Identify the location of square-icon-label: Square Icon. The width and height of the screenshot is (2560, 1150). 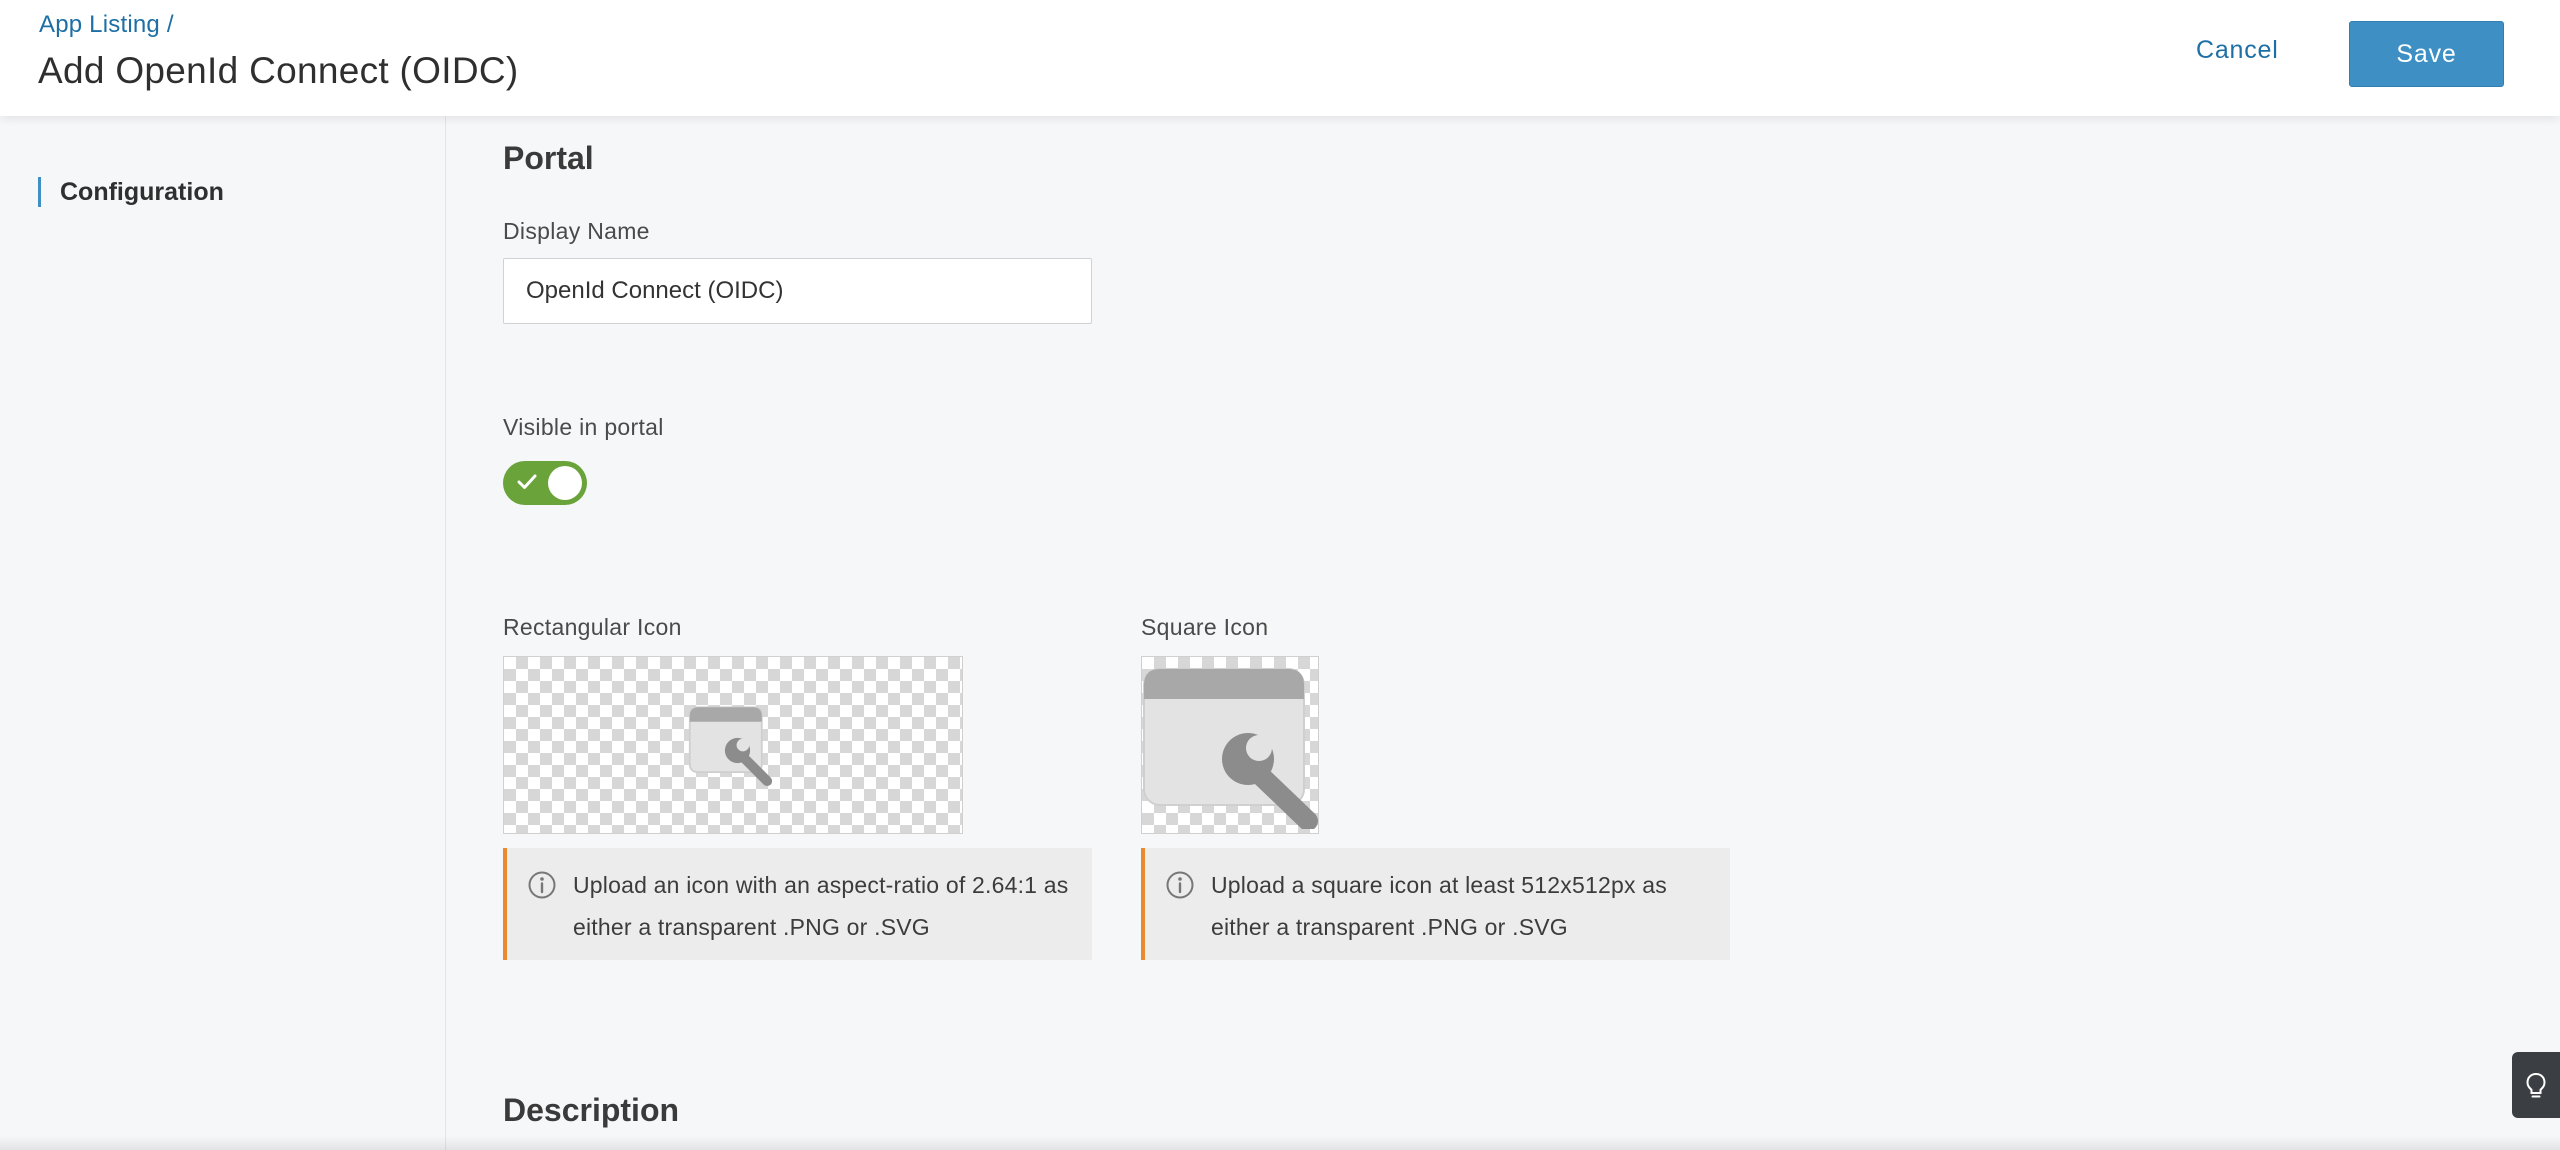
(1205, 627).